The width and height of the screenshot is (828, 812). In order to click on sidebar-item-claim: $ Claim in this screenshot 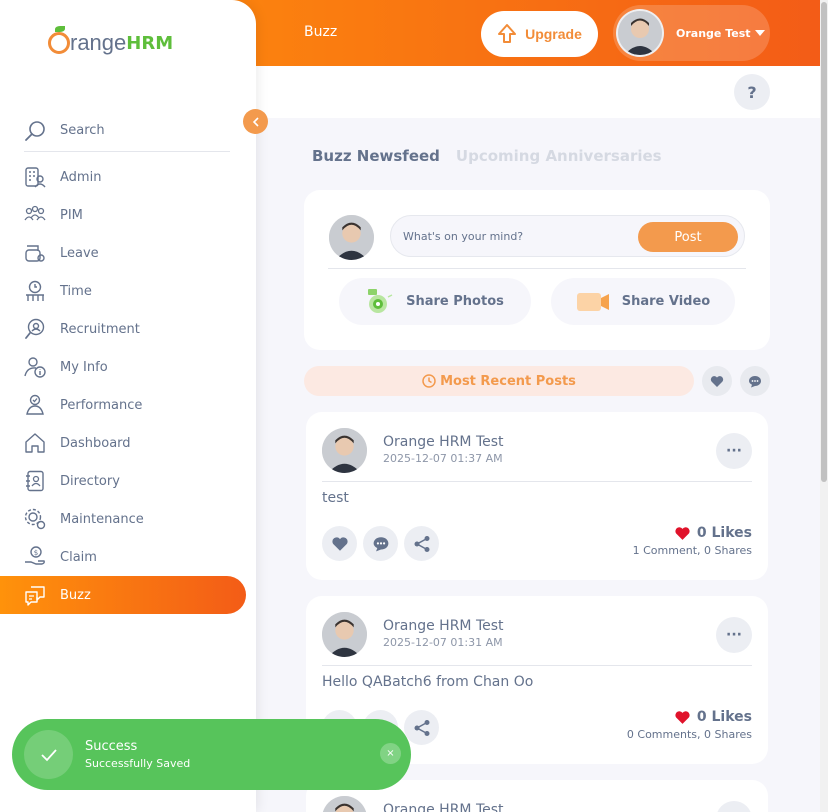, I will do `click(123, 557)`.